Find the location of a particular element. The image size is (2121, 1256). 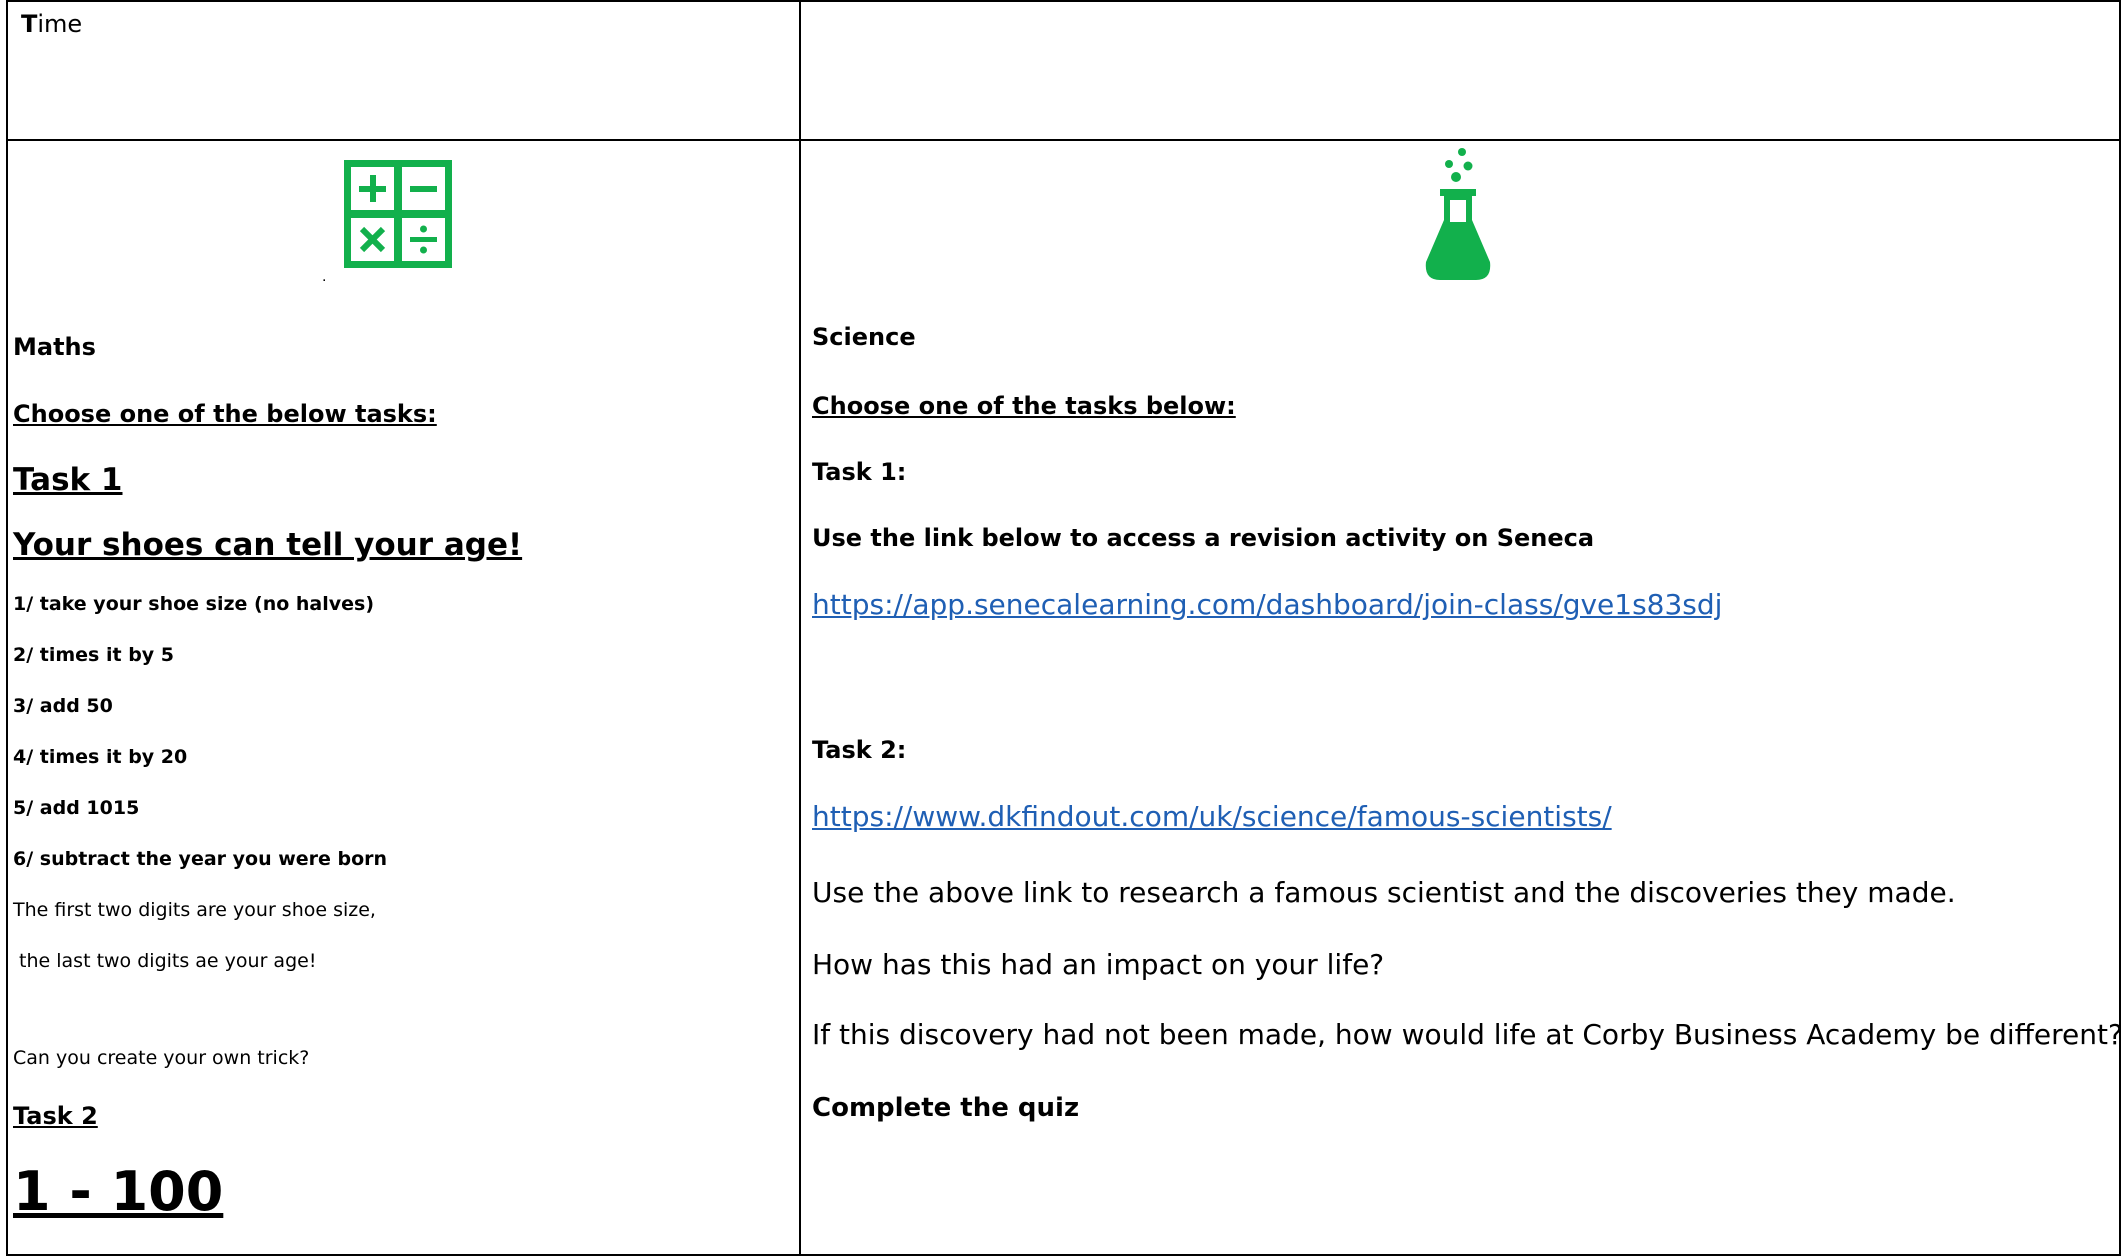

maths-step: 3/ add 50 is located at coordinates (63, 706).